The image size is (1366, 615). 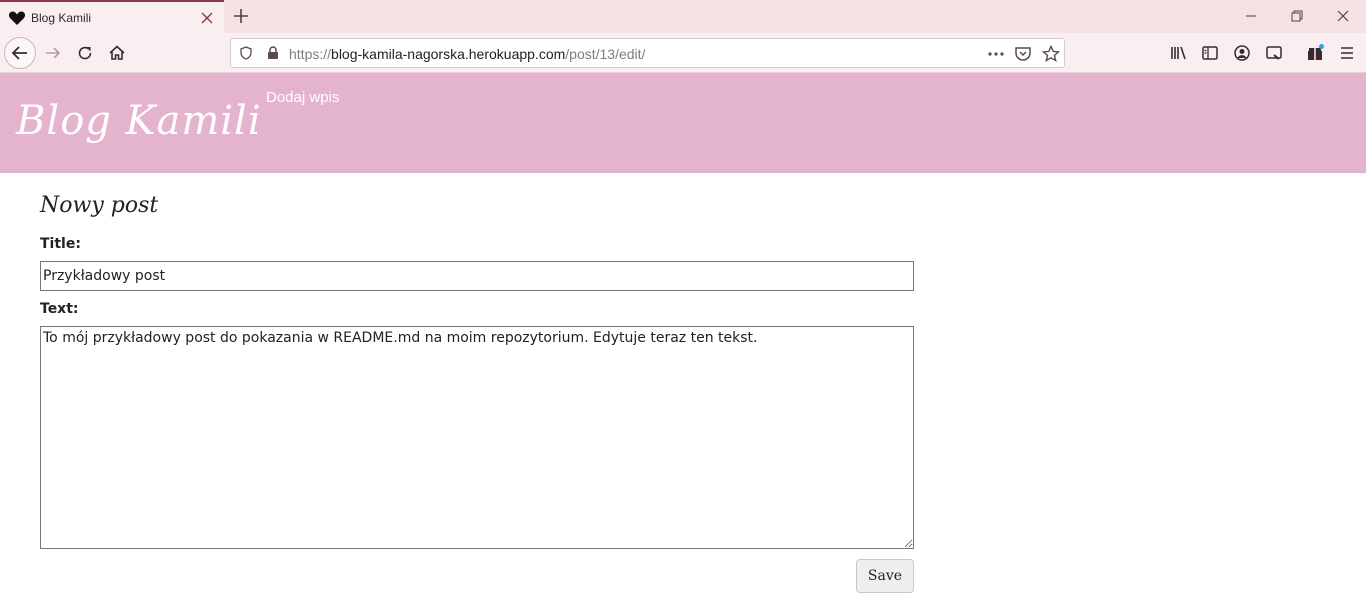 What do you see at coordinates (60, 244) in the screenshot?
I see `title-label: Title:` at bounding box center [60, 244].